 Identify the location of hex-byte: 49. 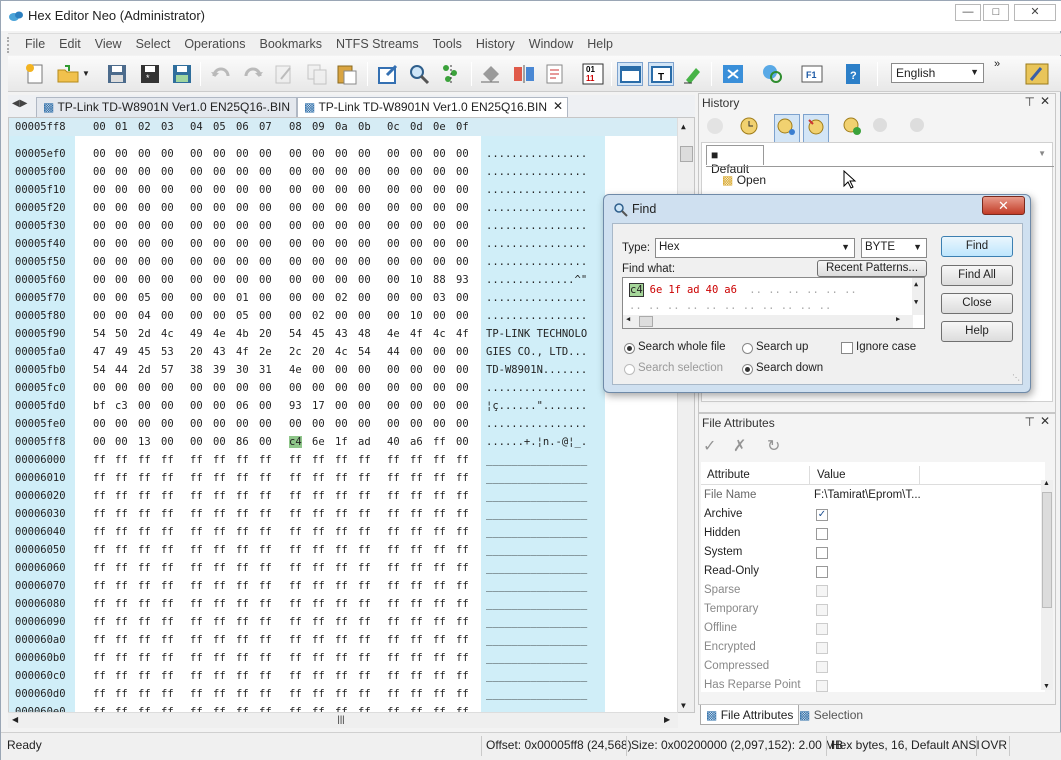
(196, 334).